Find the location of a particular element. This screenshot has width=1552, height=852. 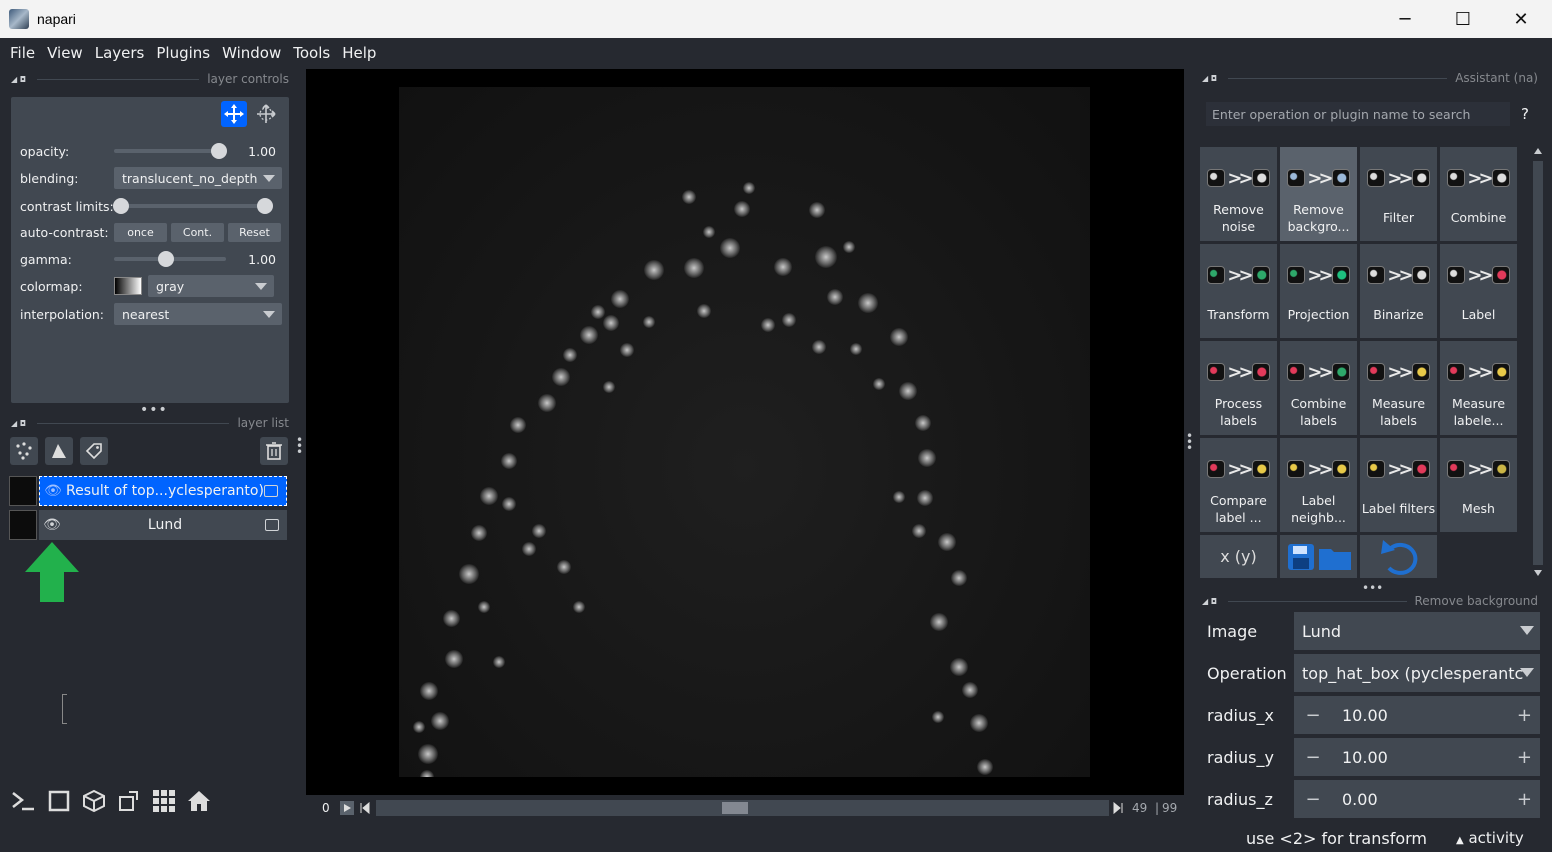

points-icon is located at coordinates (24, 451).